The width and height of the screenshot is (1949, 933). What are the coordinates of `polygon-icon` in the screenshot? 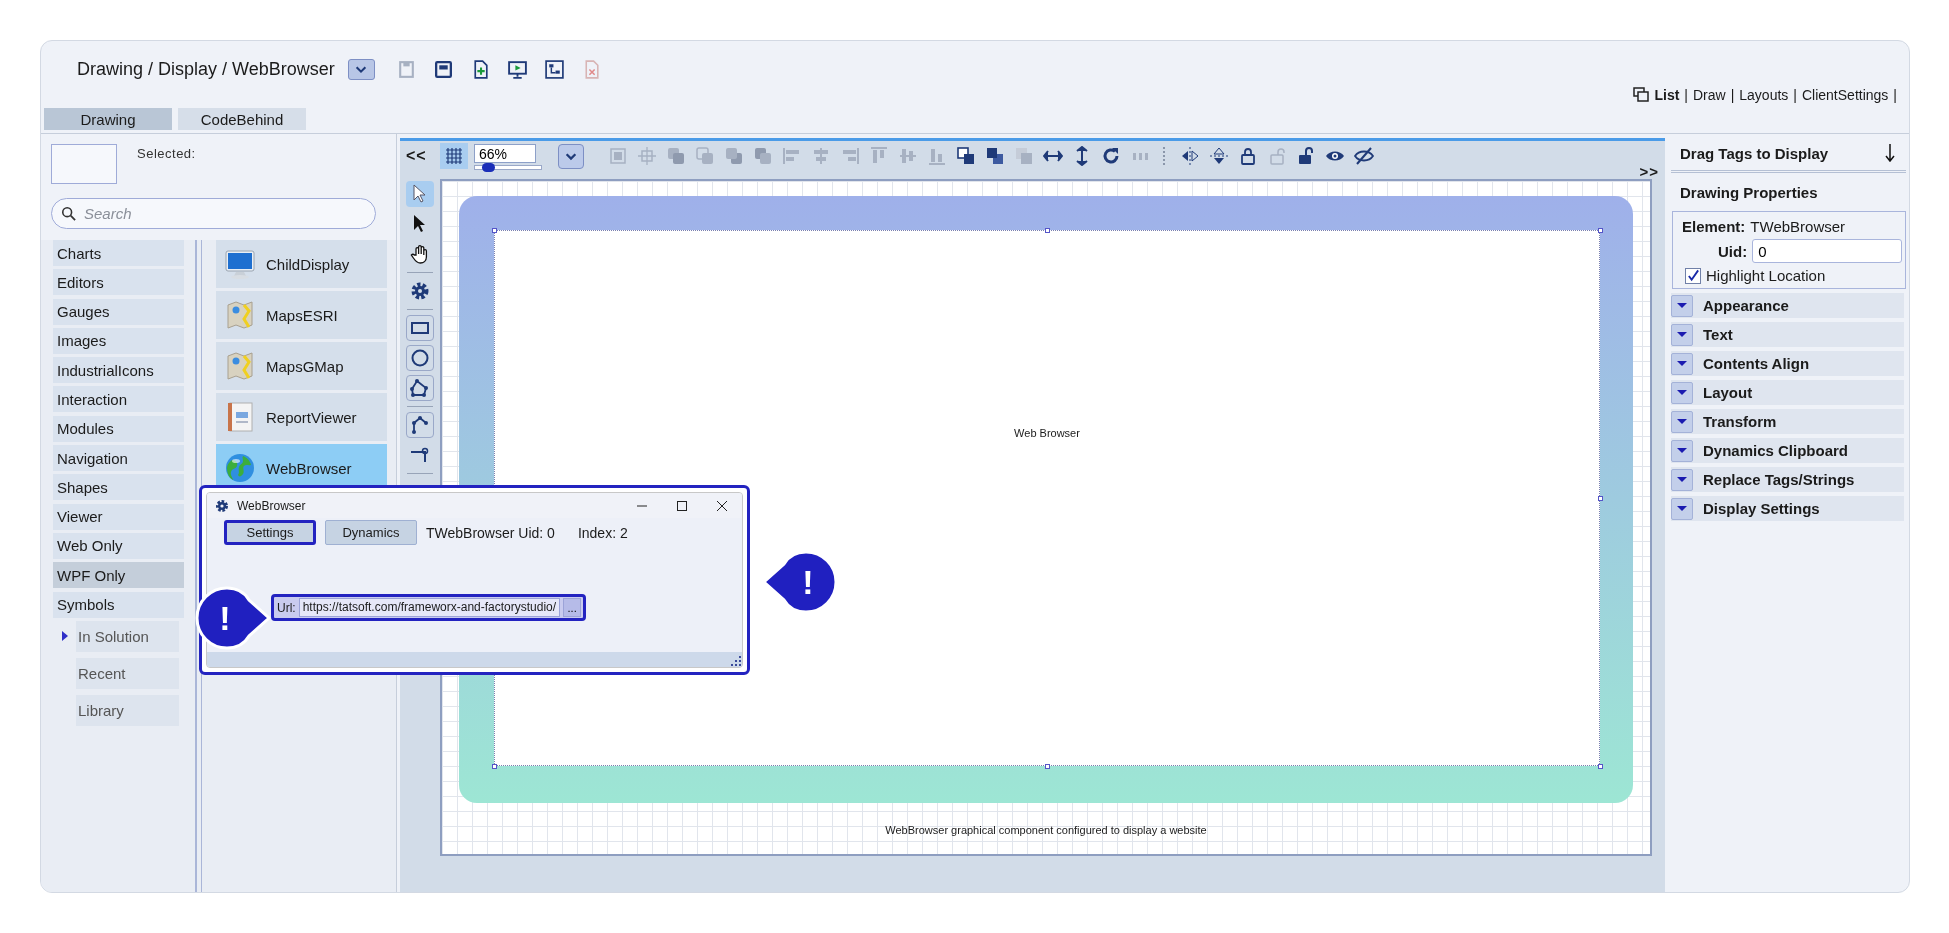 It's located at (419, 388).